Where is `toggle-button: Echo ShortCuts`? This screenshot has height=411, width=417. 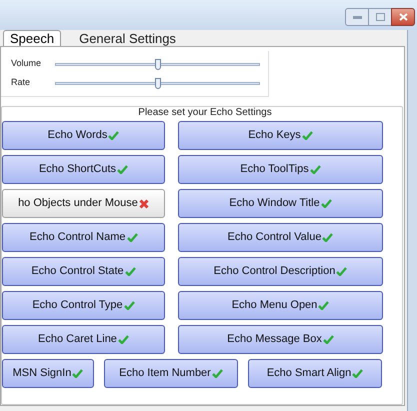
toggle-button: Echo ShortCuts is located at coordinates (83, 169).